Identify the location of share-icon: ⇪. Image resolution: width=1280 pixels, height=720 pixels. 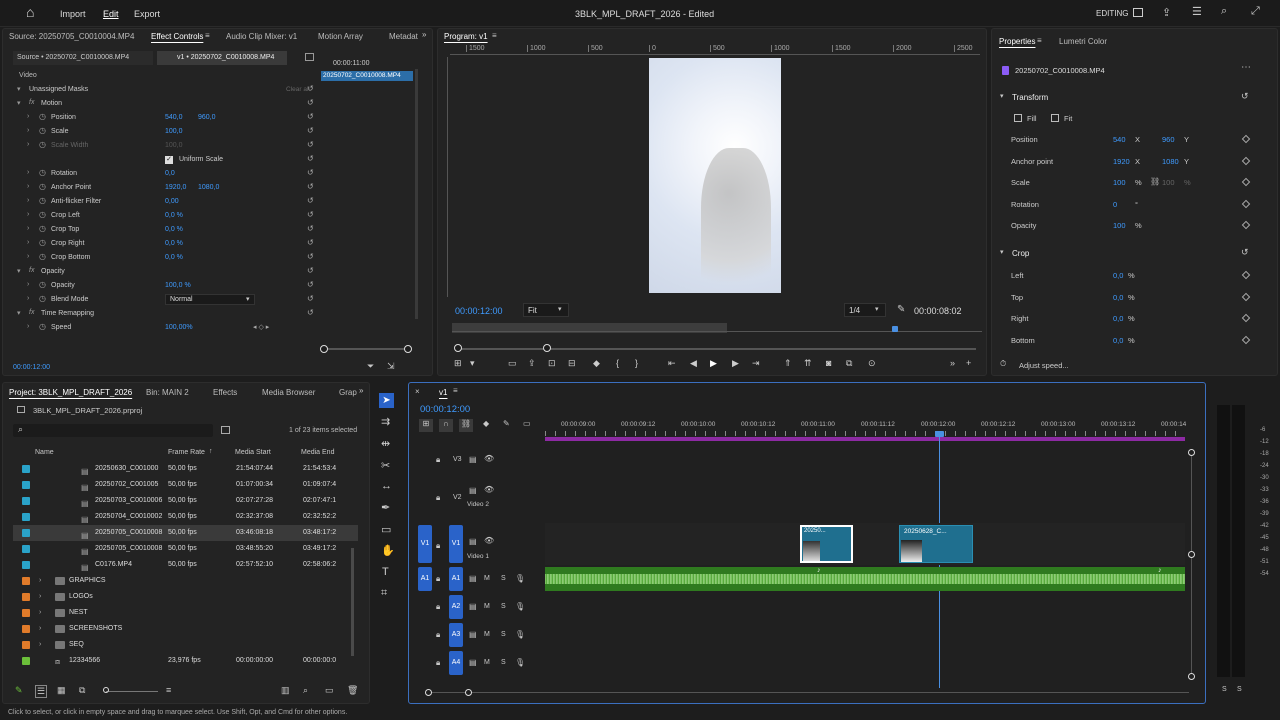
(1166, 12).